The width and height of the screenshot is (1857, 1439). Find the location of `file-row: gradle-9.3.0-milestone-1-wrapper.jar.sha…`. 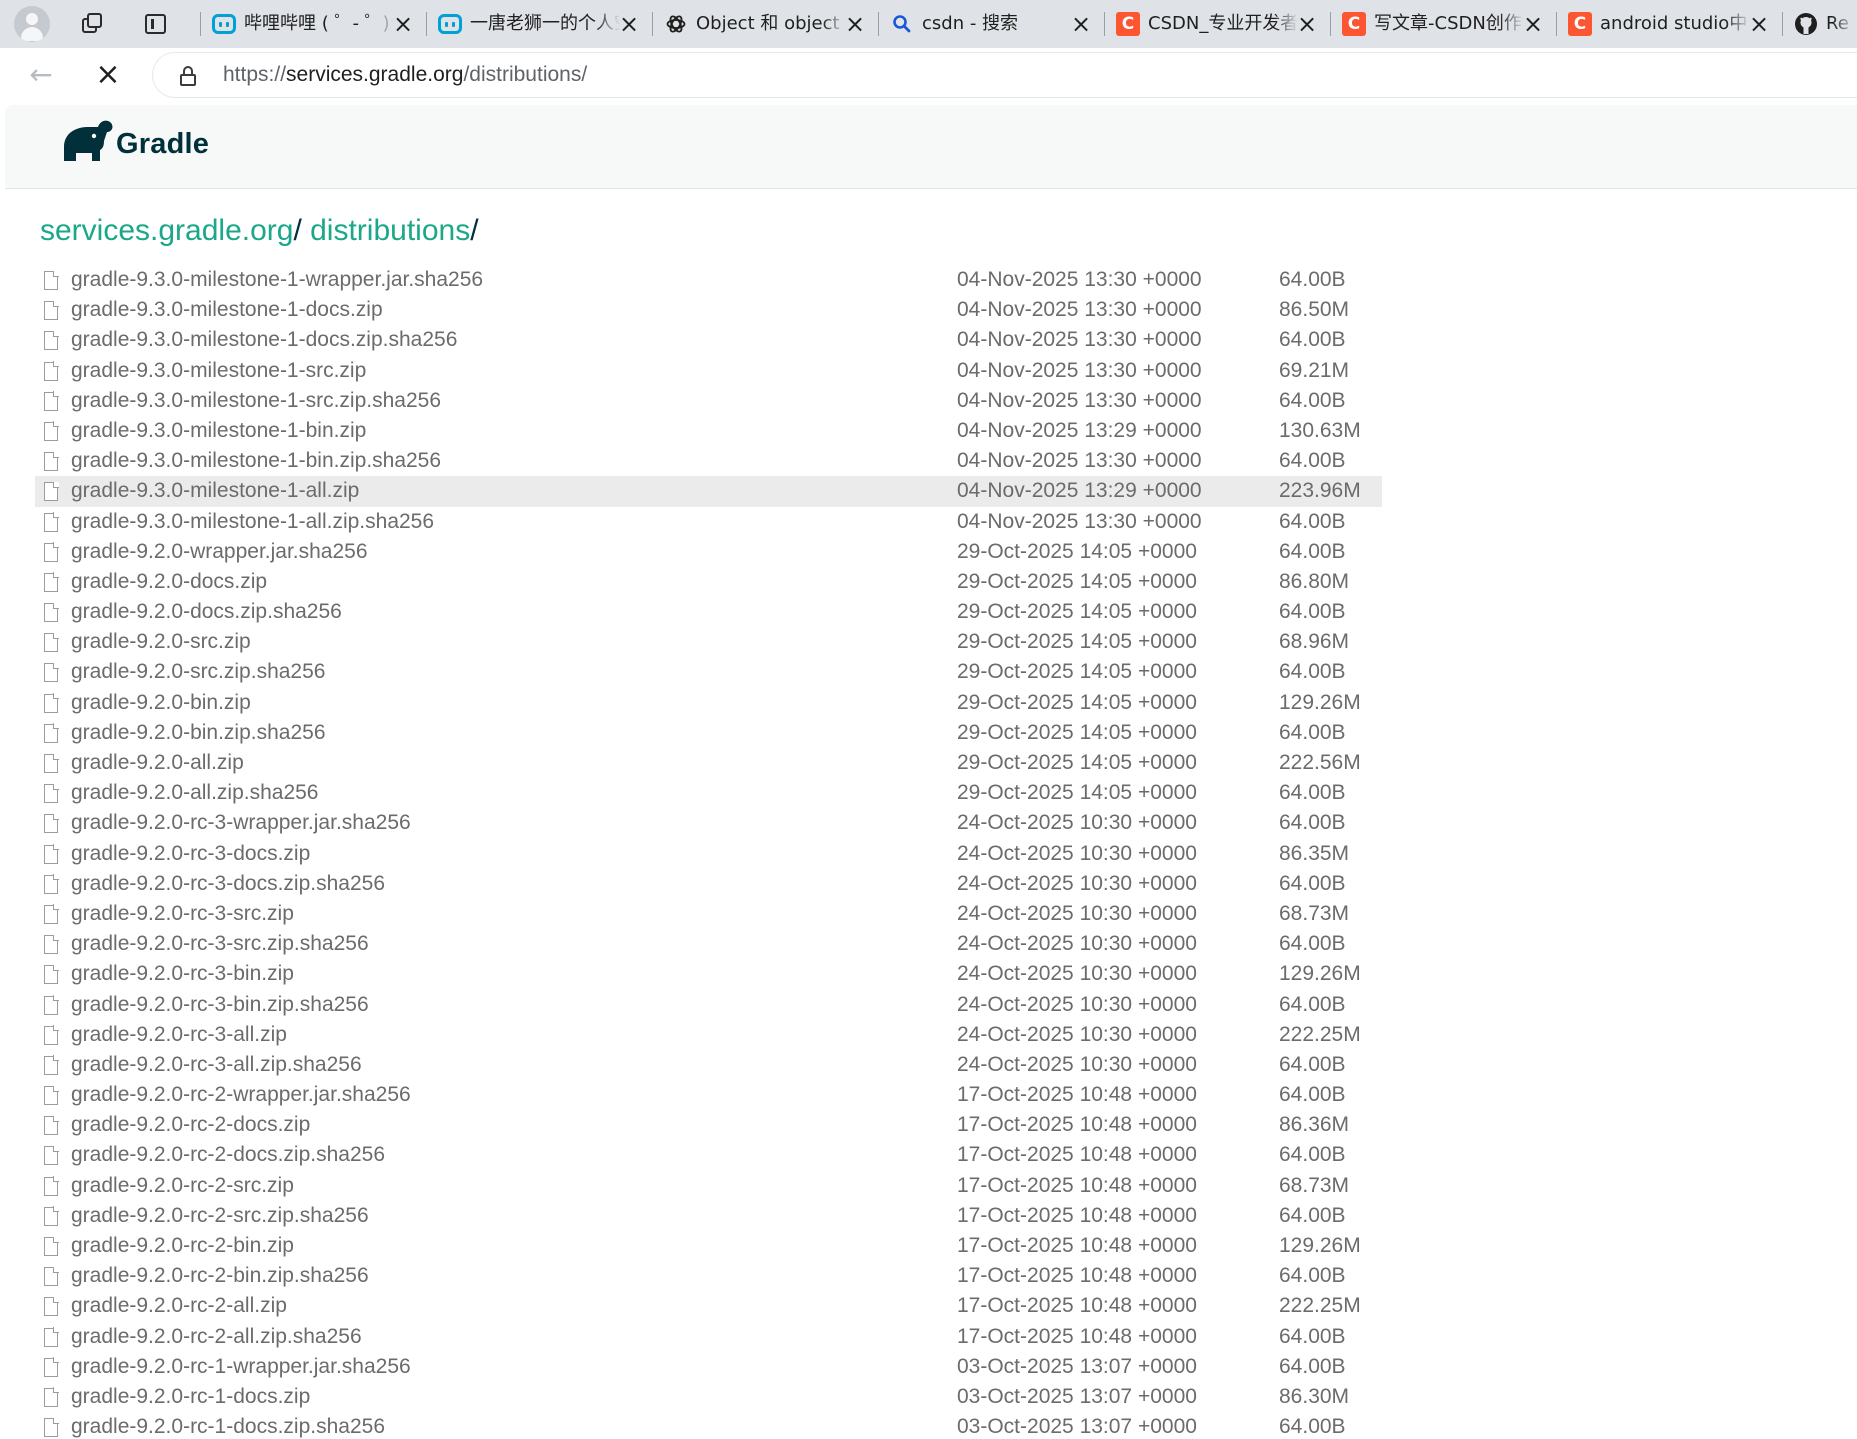

file-row: gradle-9.3.0-milestone-1-wrapper.jar.sha… is located at coordinates (708, 280).